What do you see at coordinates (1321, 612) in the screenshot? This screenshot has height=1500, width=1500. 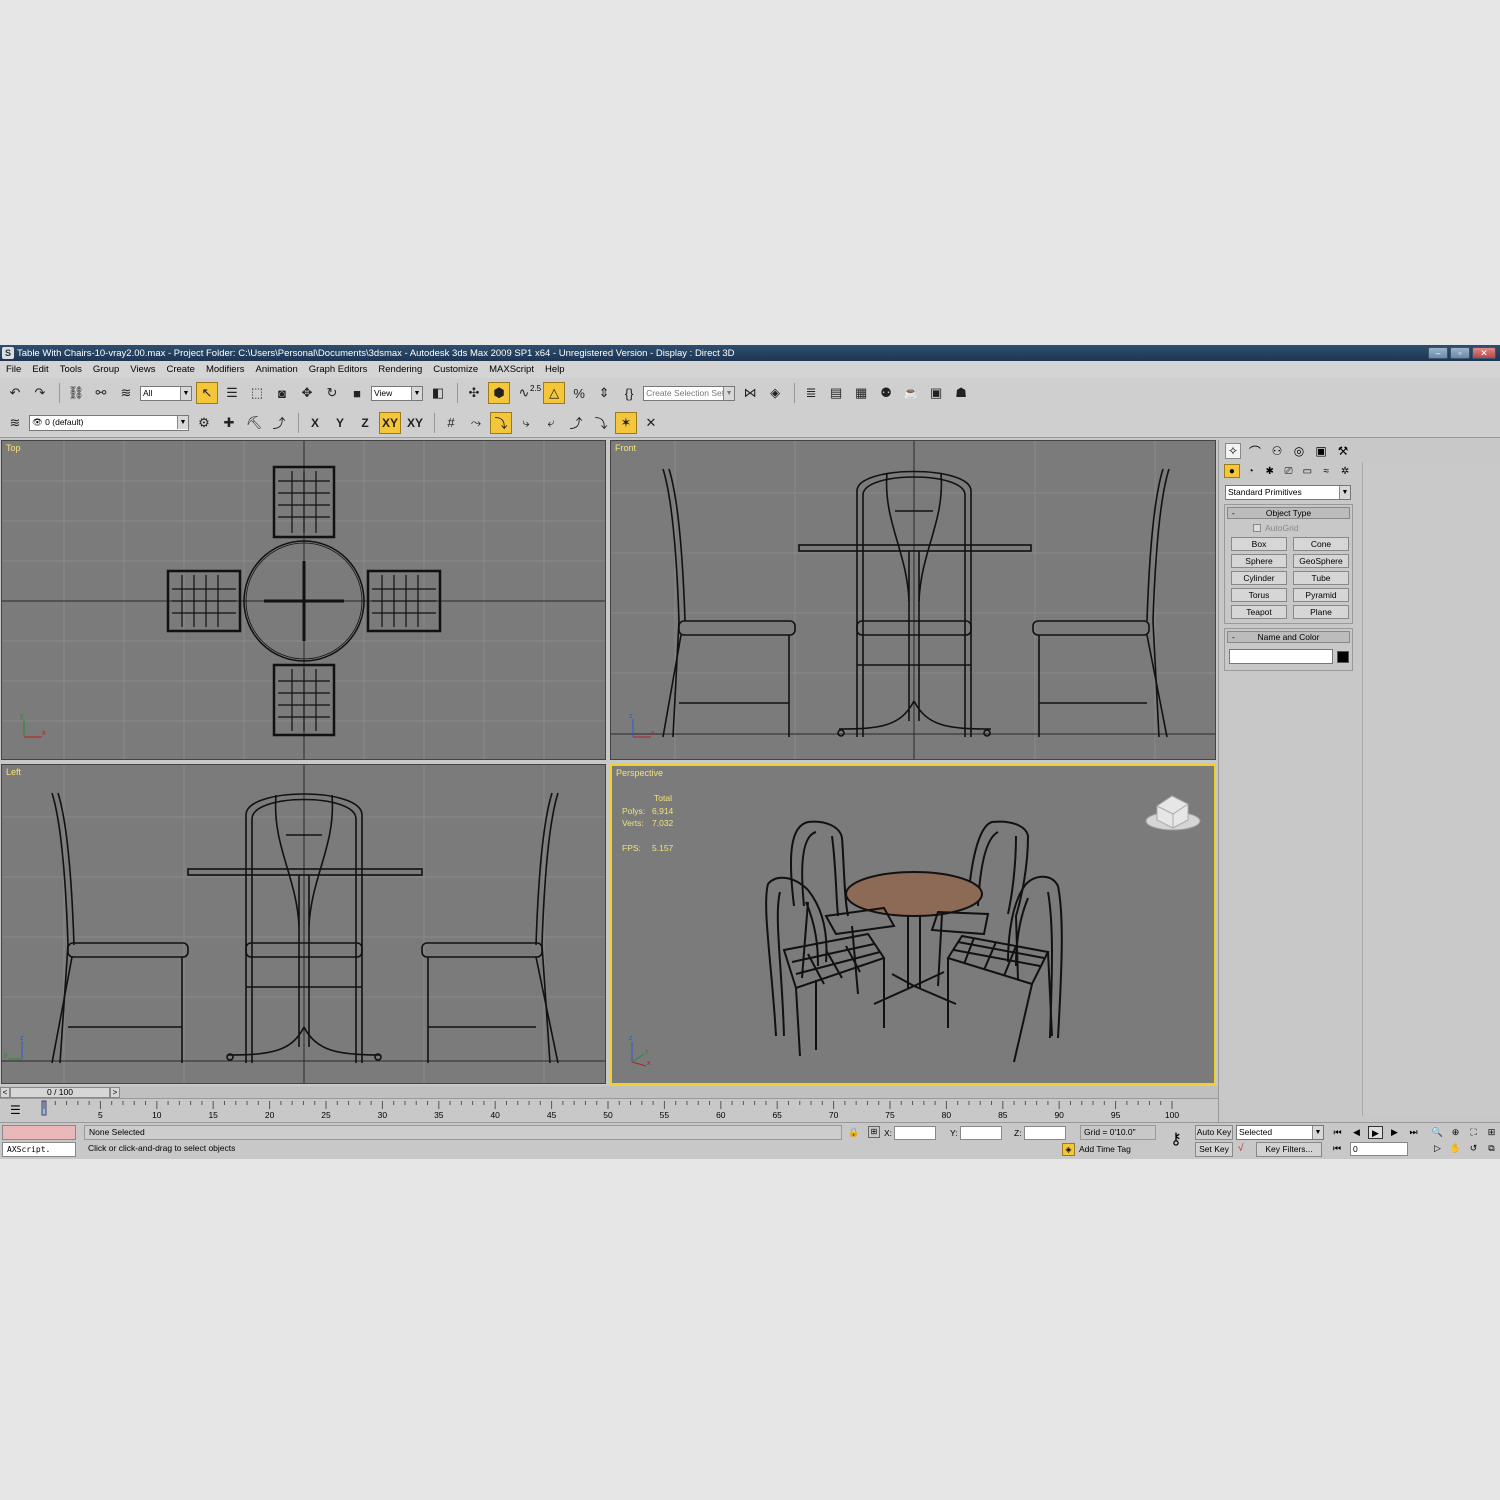 I see `plane-button: Plane` at bounding box center [1321, 612].